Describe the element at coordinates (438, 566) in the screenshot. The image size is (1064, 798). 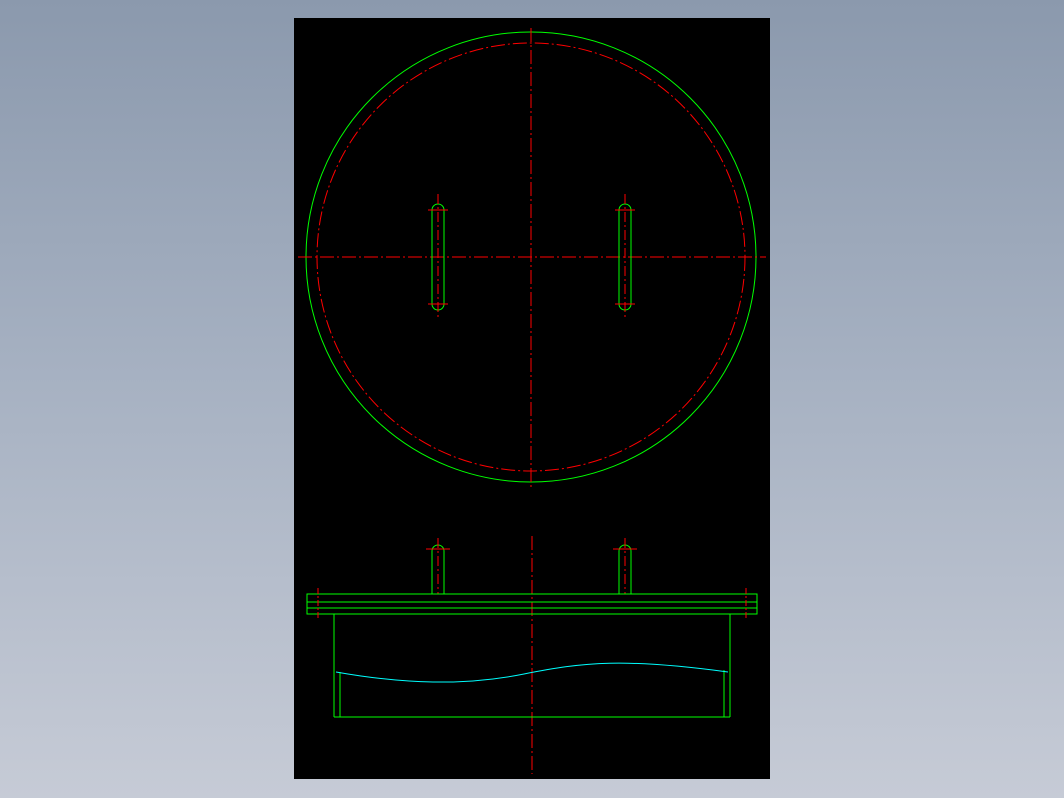
I see `handle-left` at that location.